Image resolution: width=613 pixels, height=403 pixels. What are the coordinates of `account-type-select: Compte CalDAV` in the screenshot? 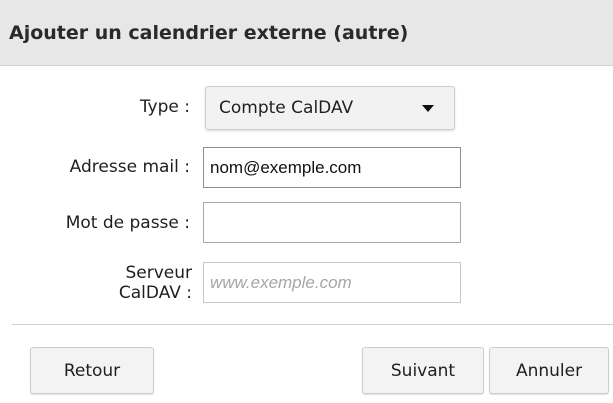 It's located at (330, 108).